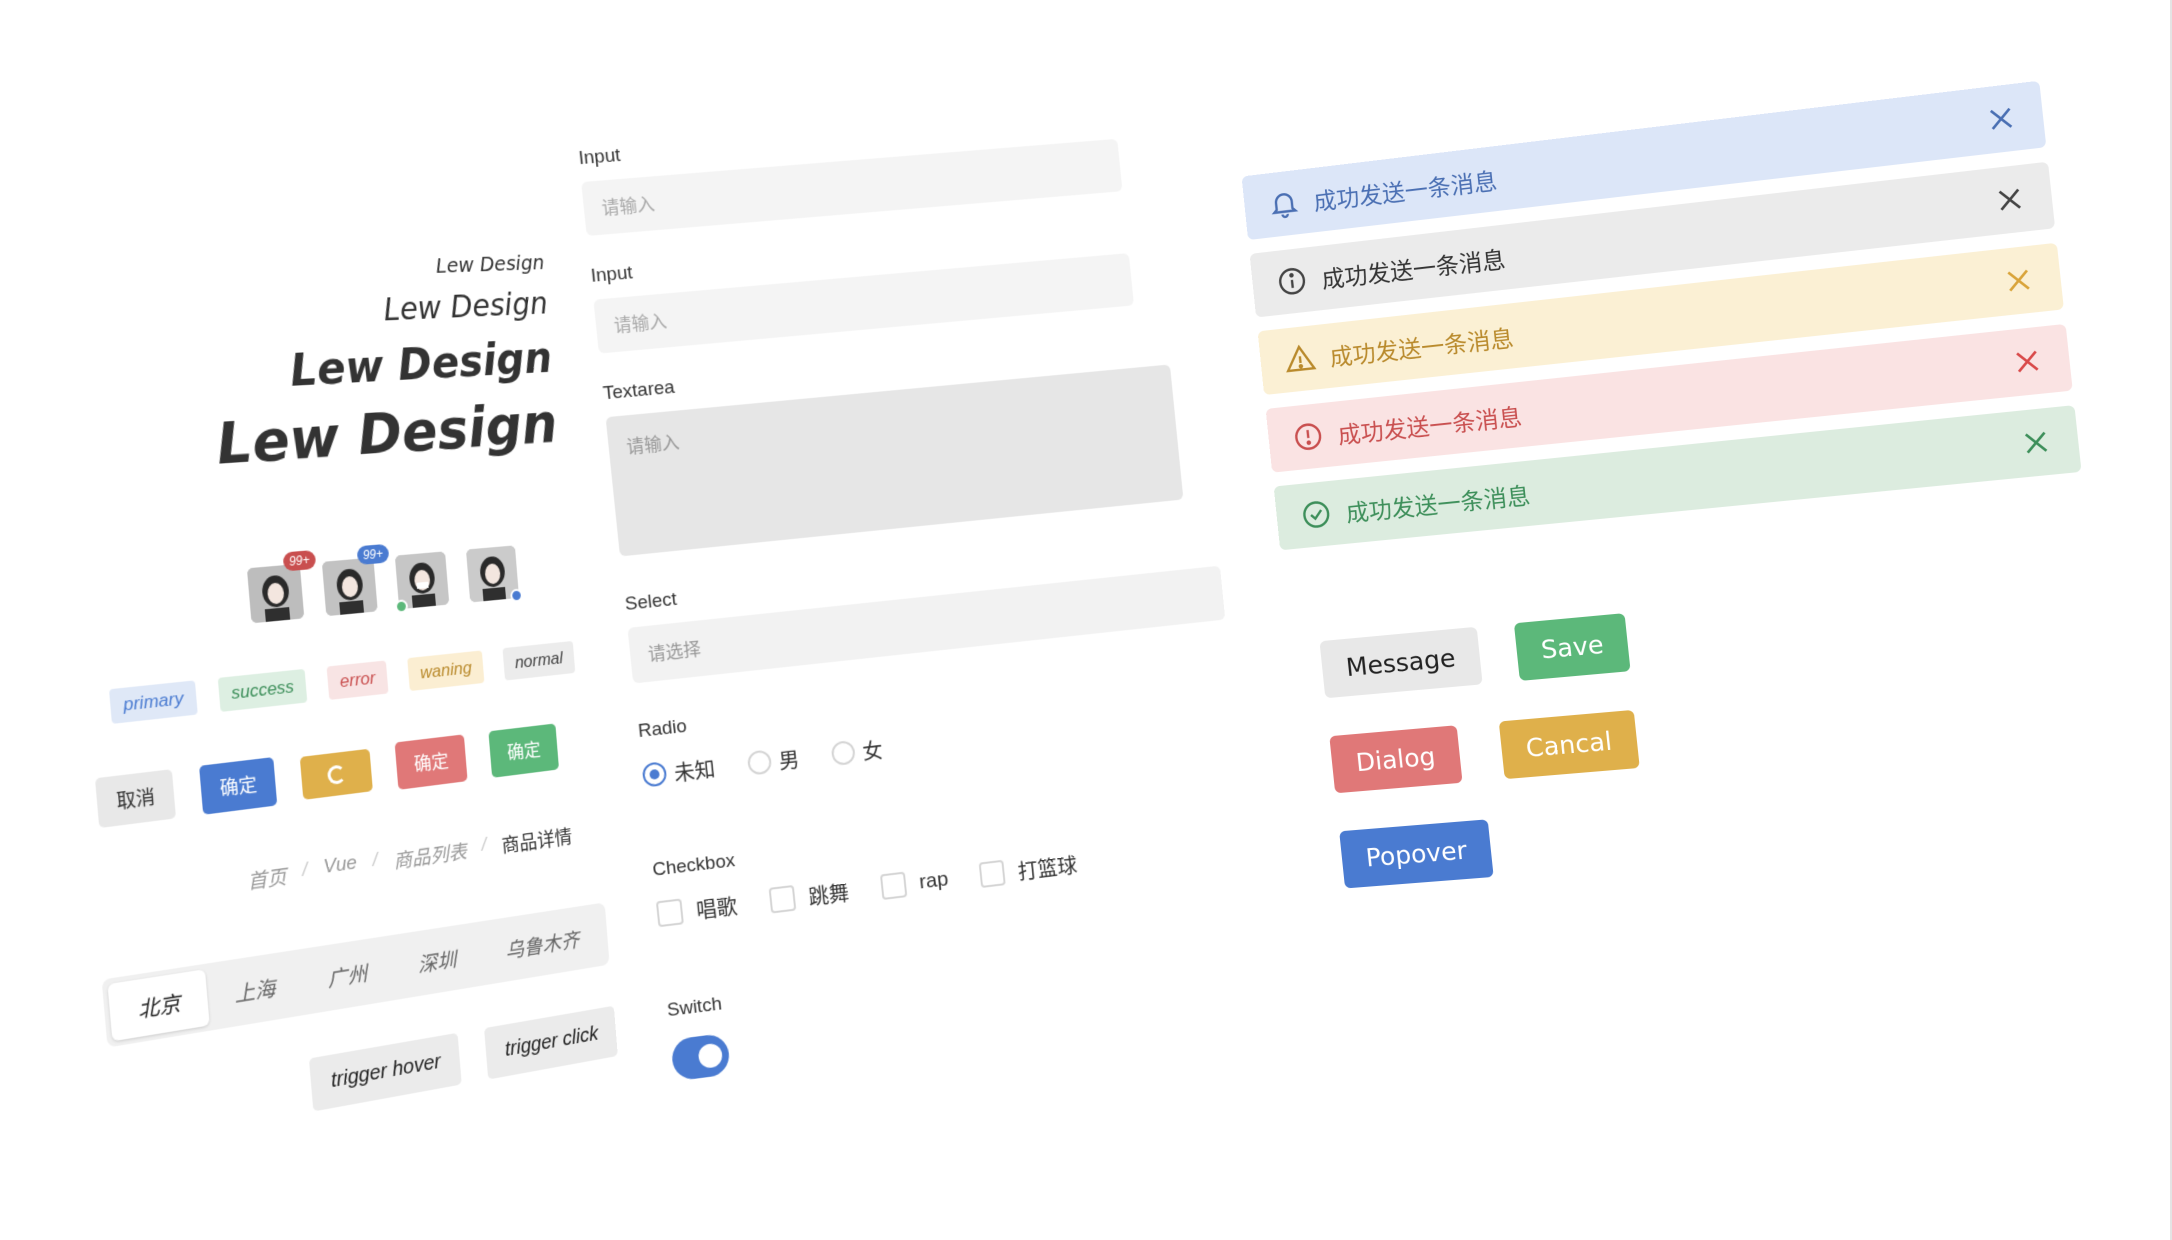 This screenshot has height=1240, width=2172. I want to click on title-large: Lew Design, so click(421, 364).